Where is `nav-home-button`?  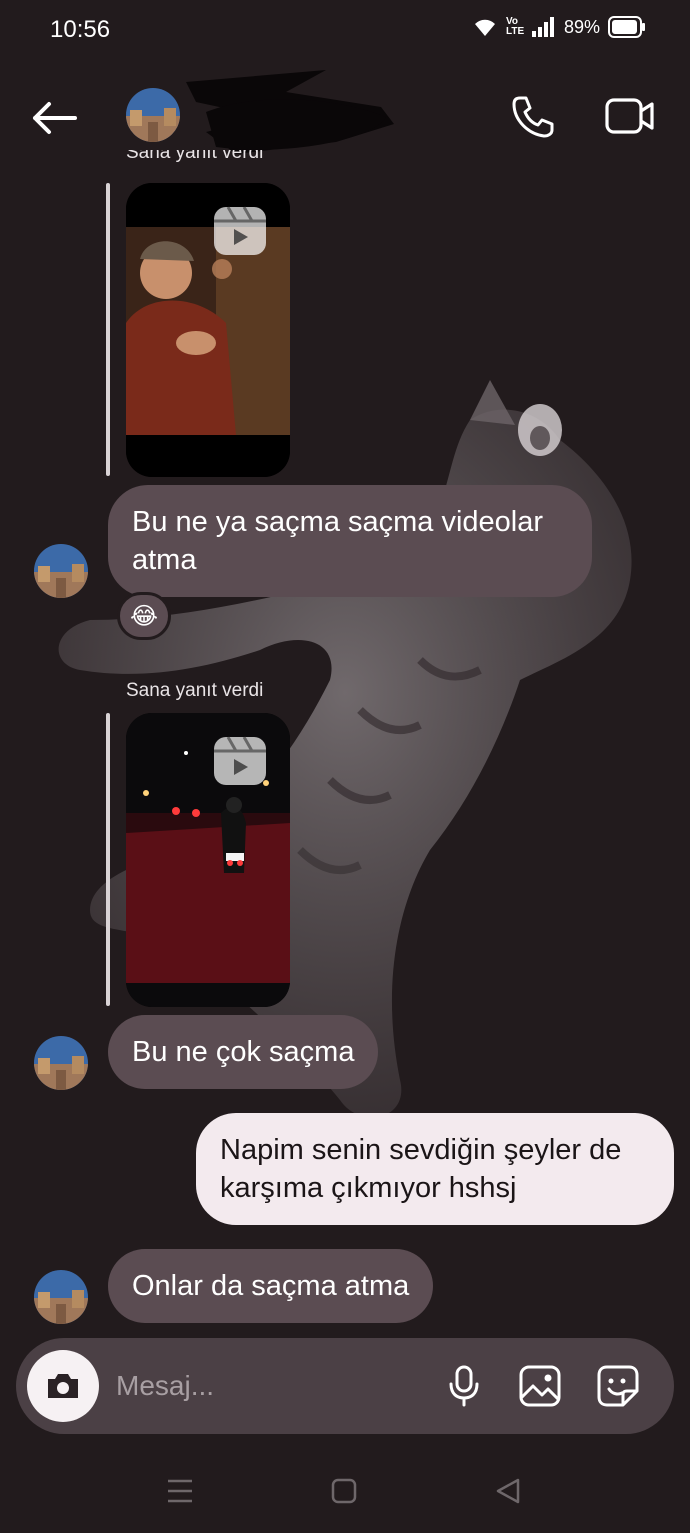
nav-home-button is located at coordinates (344, 1491).